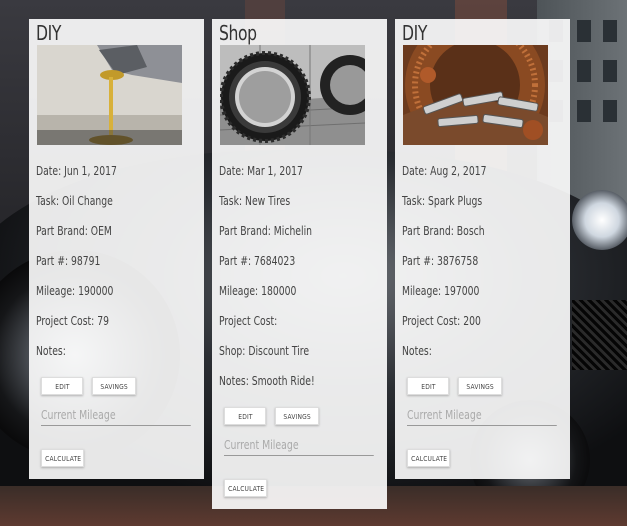  Describe the element at coordinates (75, 290) in the screenshot. I see `card-mileage: Mileage: 190000` at that location.